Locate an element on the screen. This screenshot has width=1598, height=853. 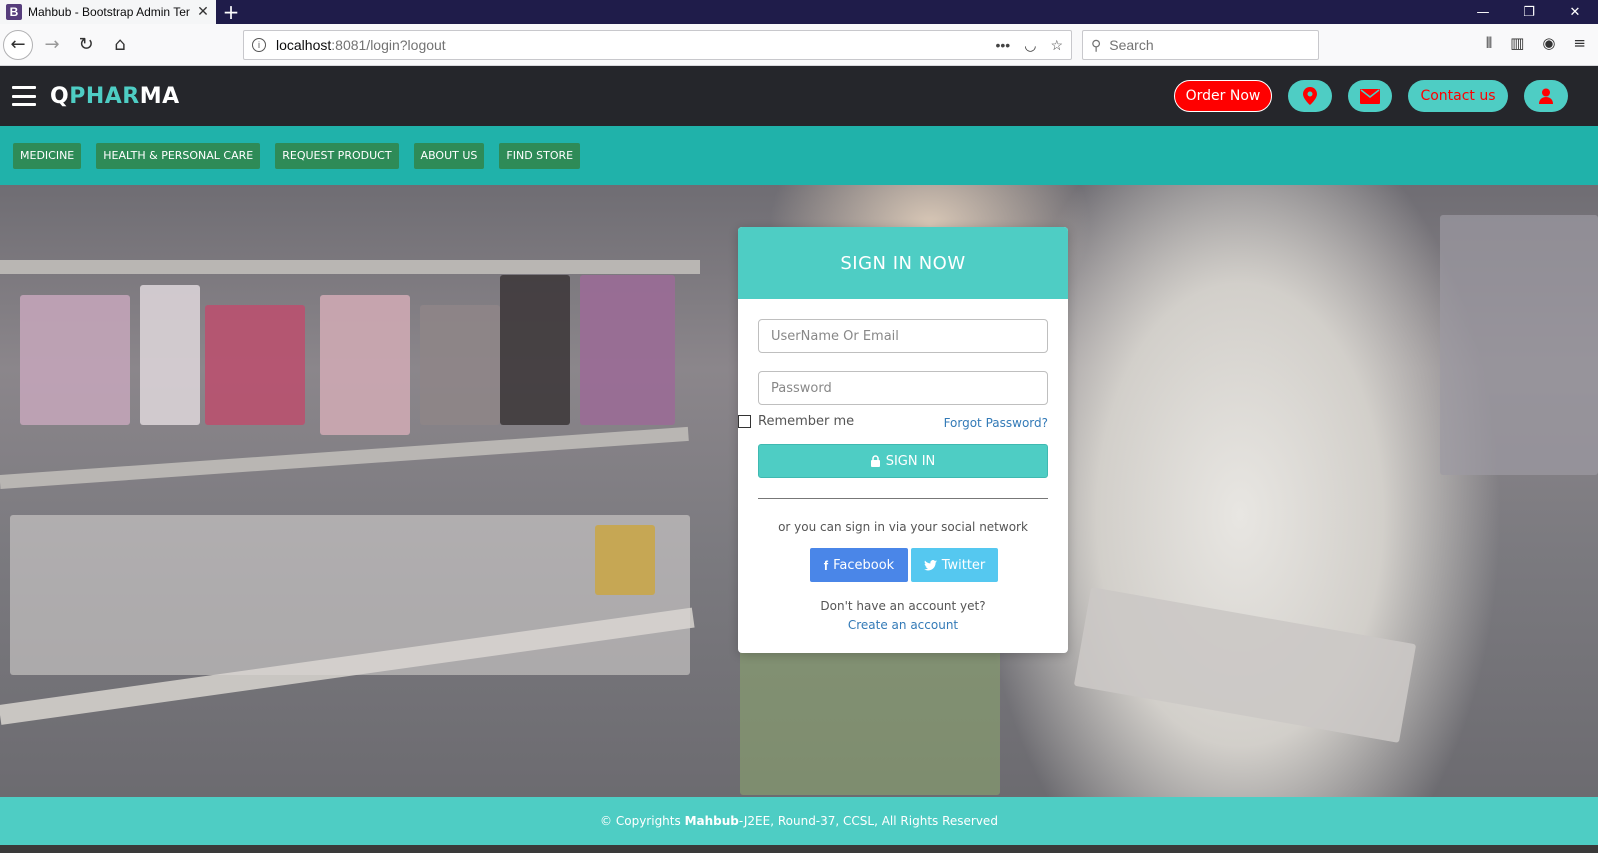
user-button is located at coordinates (1546, 96).